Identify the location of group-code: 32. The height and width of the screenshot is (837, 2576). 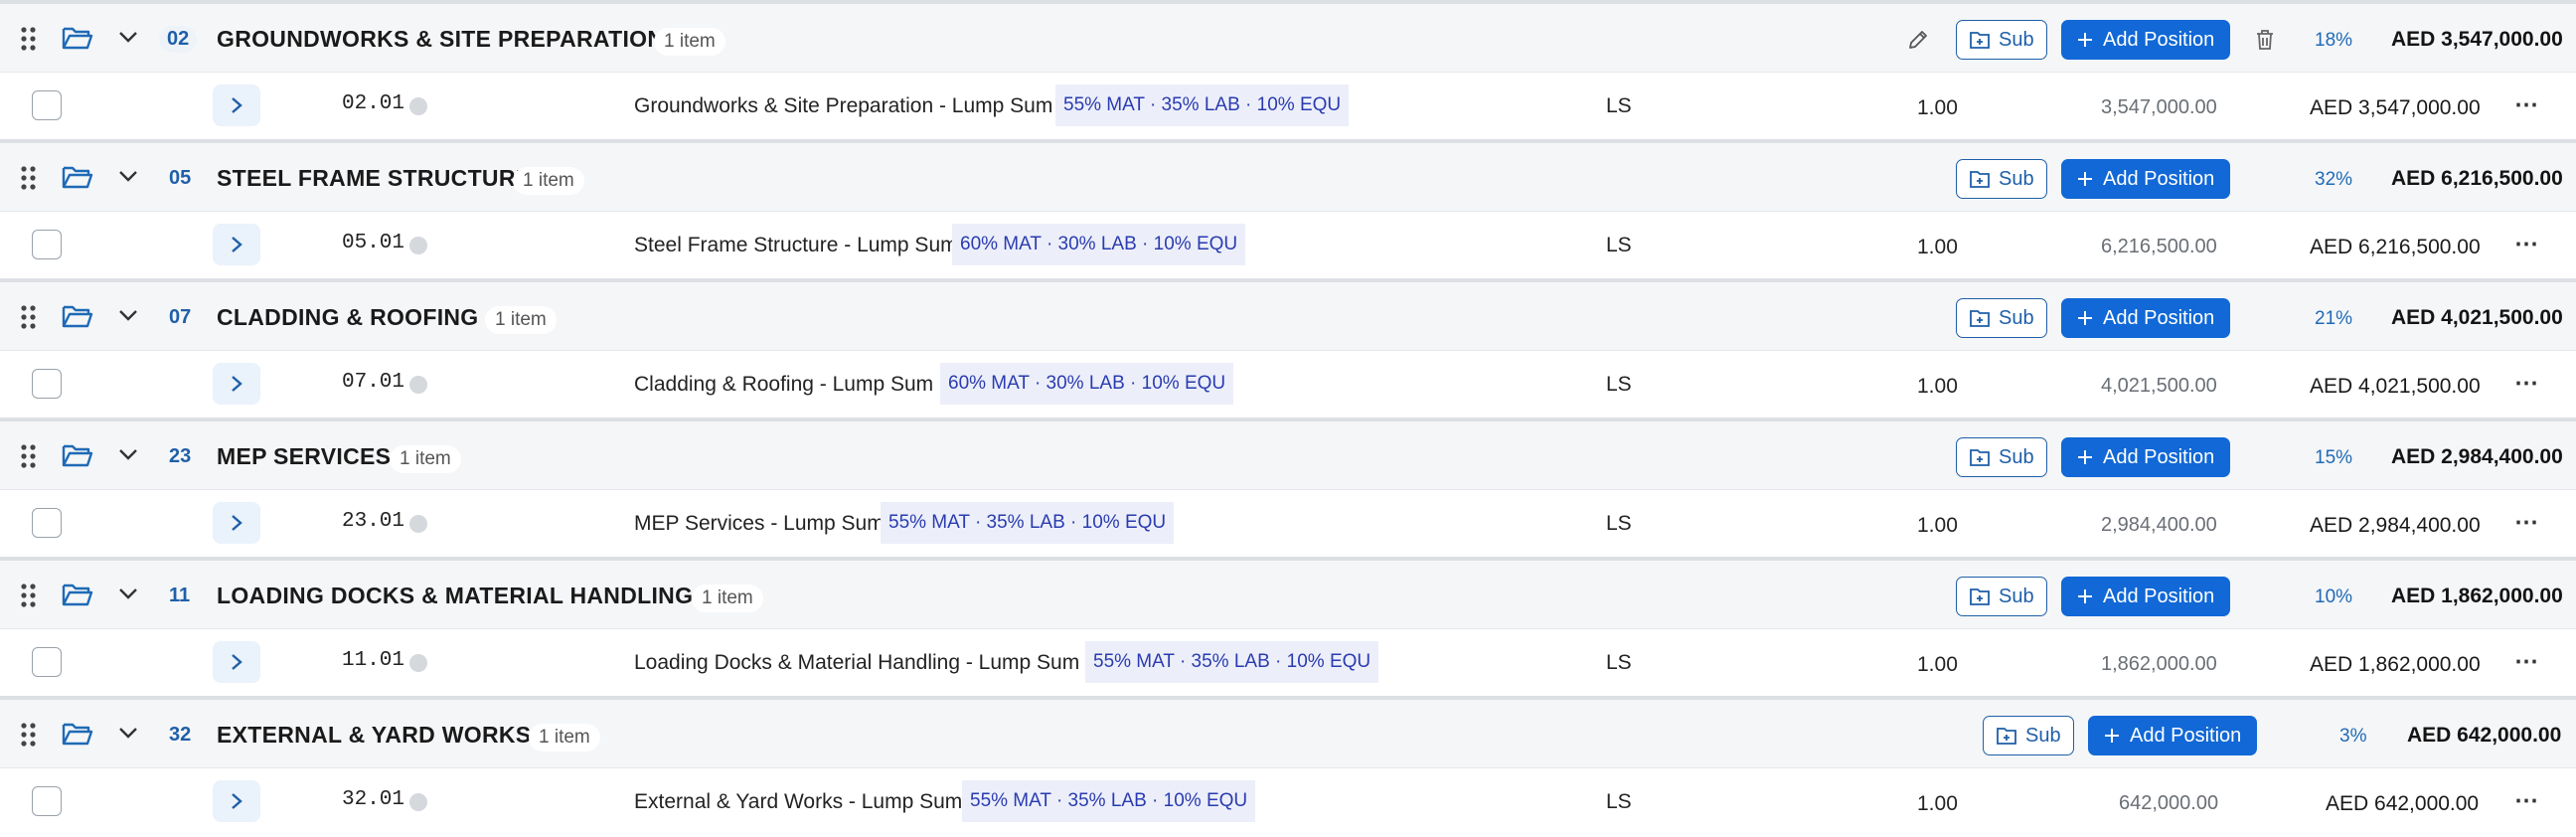
(180, 735).